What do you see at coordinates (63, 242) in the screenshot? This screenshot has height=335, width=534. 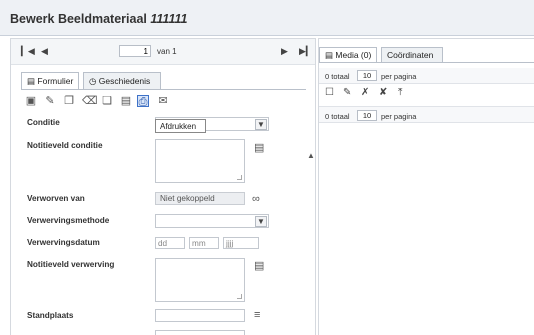 I see `verwervingsdatum-label: Verwervingsdatum` at bounding box center [63, 242].